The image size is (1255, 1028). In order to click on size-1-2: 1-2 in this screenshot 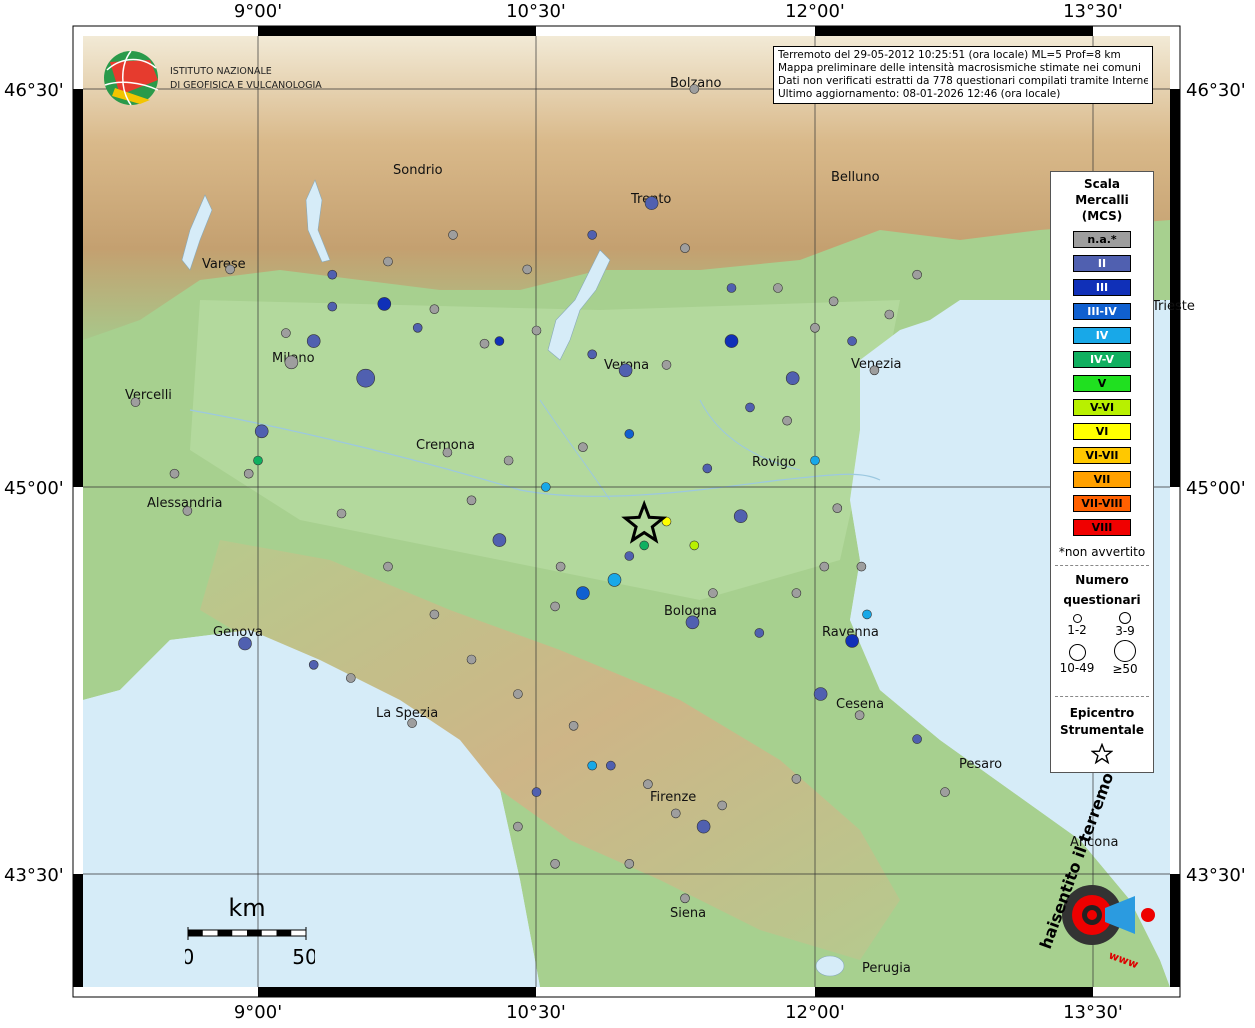, I will do `click(1077, 625)`.